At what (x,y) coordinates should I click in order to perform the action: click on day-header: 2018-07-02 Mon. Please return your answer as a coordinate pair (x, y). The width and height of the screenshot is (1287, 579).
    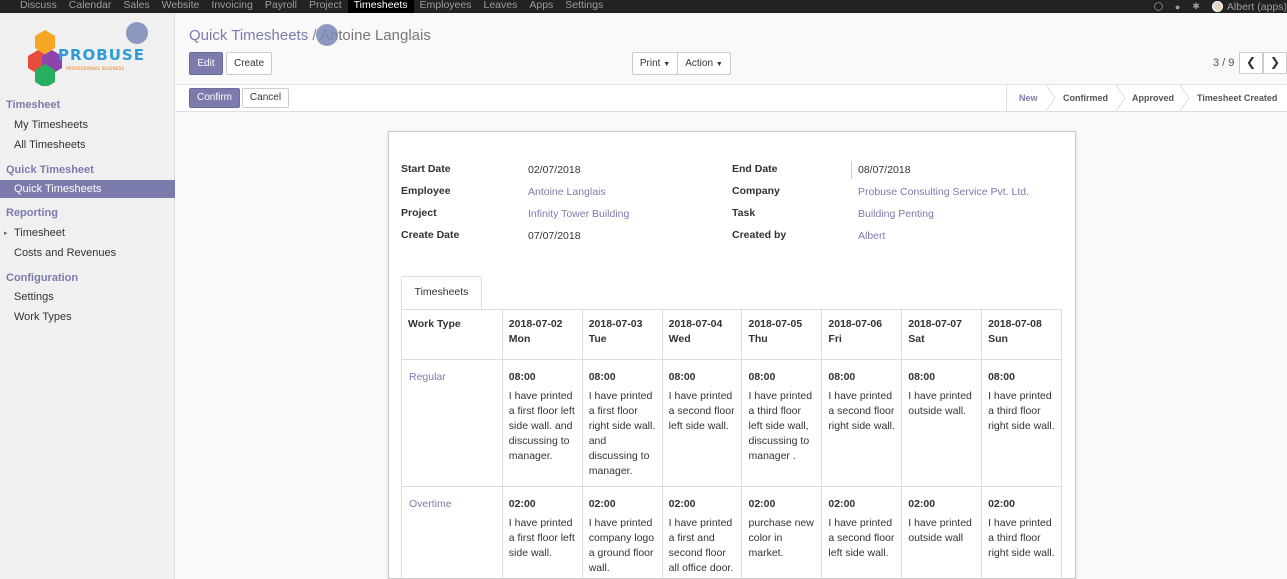
    Looking at the image, I should click on (542, 334).